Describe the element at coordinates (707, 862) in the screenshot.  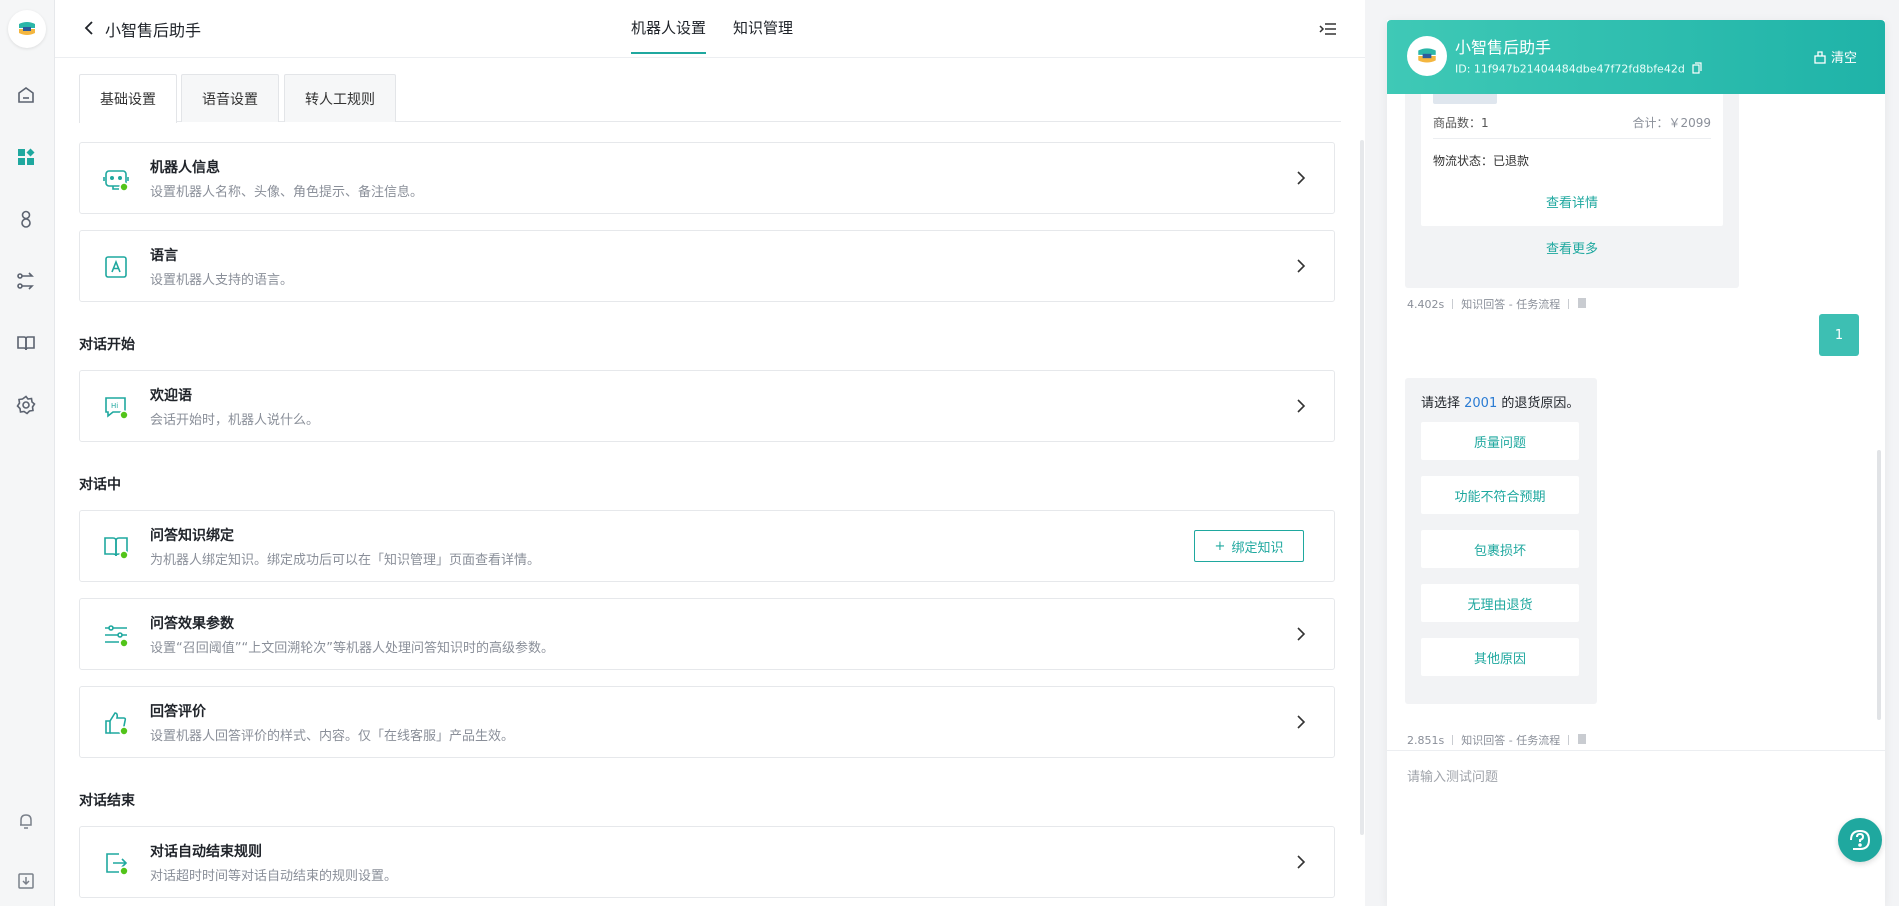
I see `card-auto-end-rules: 对话自动结束规则 对话超时时间等对话自动结束的规则设置。` at that location.